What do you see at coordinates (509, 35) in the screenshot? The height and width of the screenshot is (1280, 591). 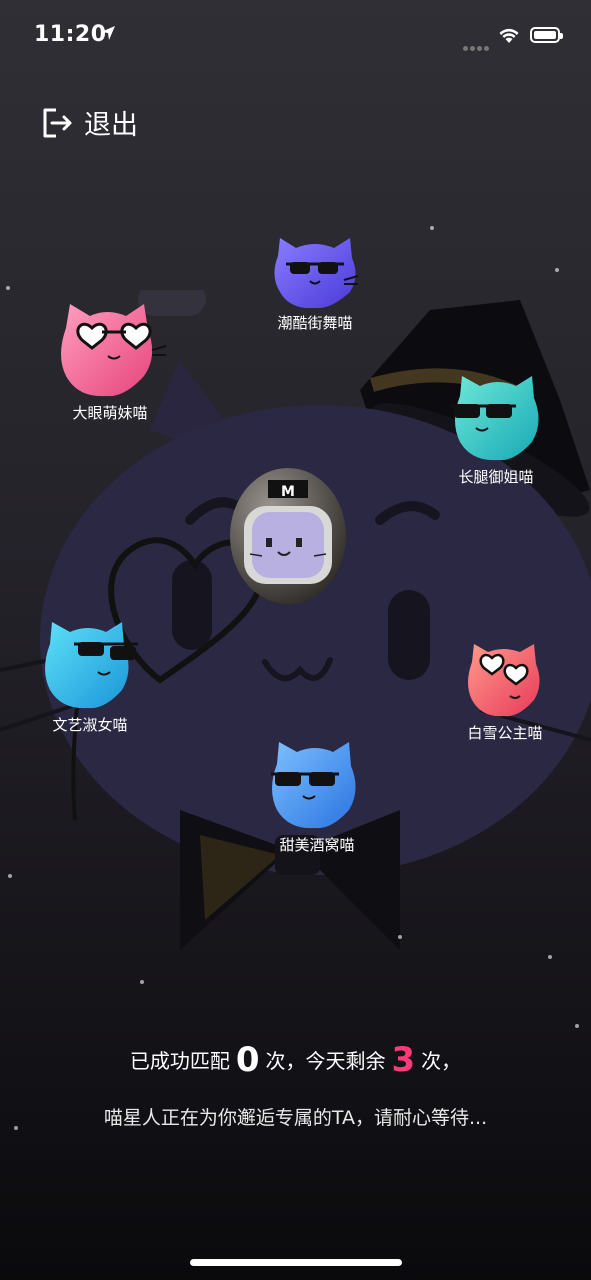 I see `wifi-icon` at bounding box center [509, 35].